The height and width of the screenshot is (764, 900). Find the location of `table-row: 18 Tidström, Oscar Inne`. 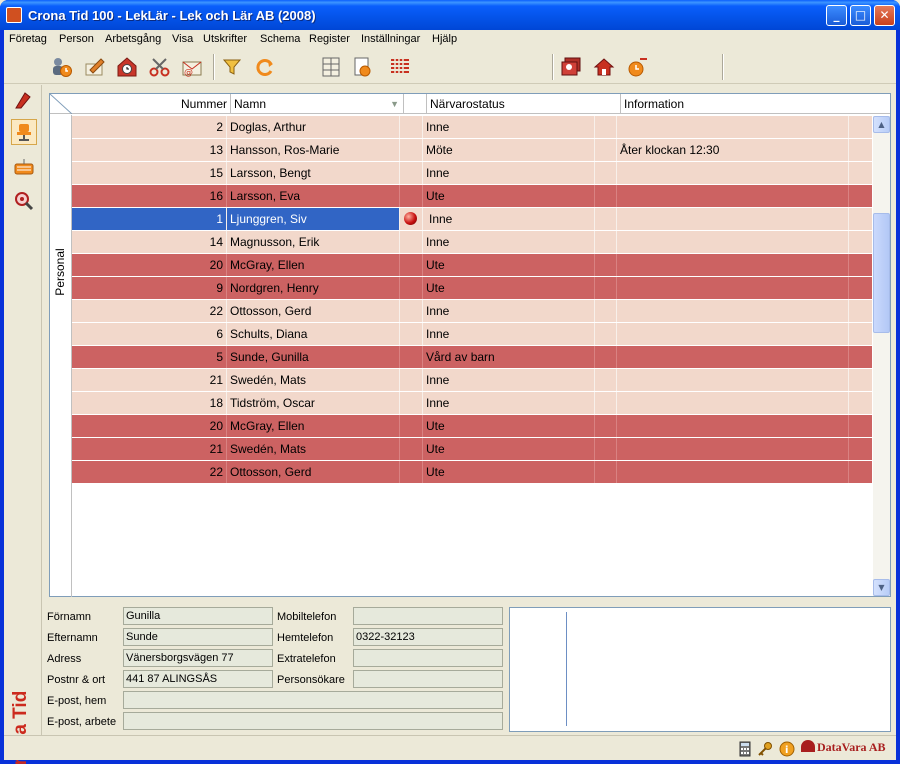

table-row: 18 Tidström, Oscar Inne is located at coordinates (472, 403).